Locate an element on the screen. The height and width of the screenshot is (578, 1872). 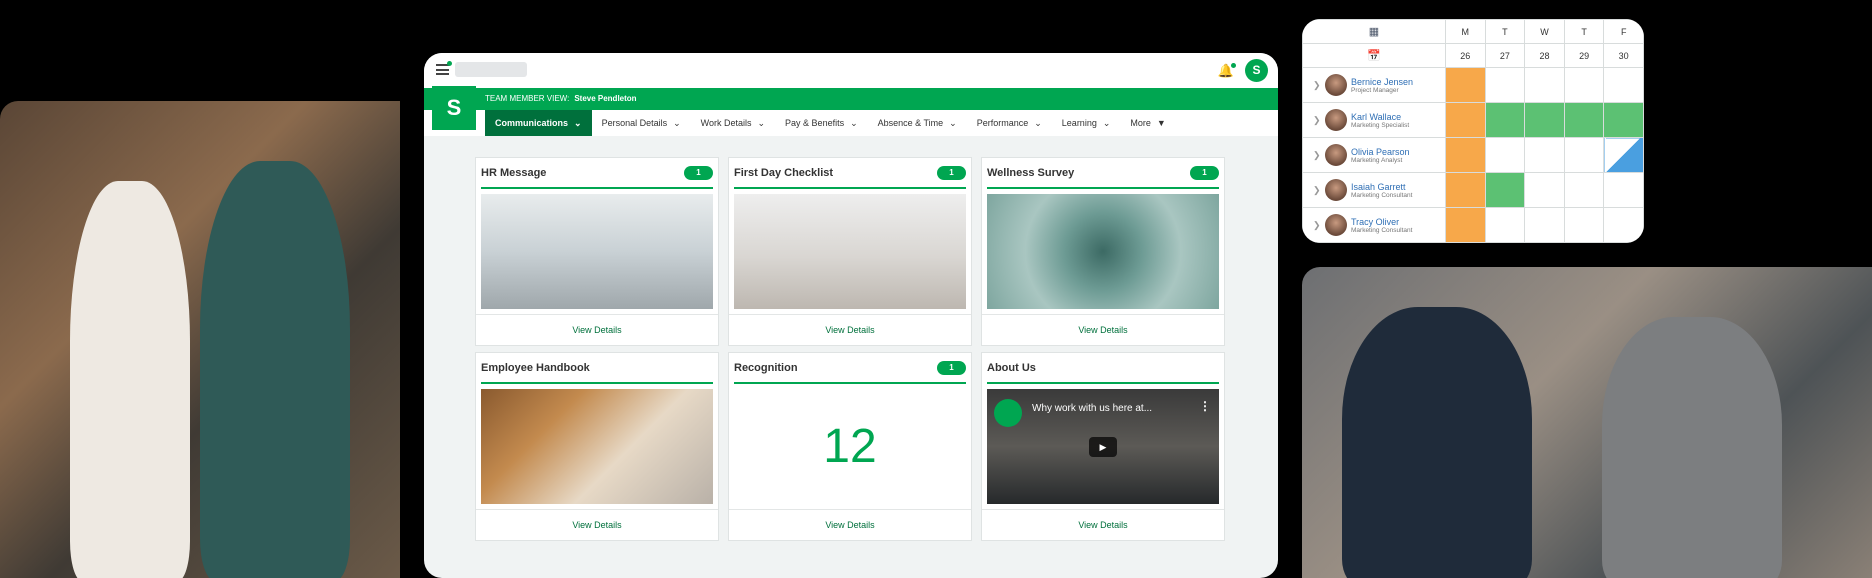
person-name: Karl Wallace is located at coordinates (1376, 116).